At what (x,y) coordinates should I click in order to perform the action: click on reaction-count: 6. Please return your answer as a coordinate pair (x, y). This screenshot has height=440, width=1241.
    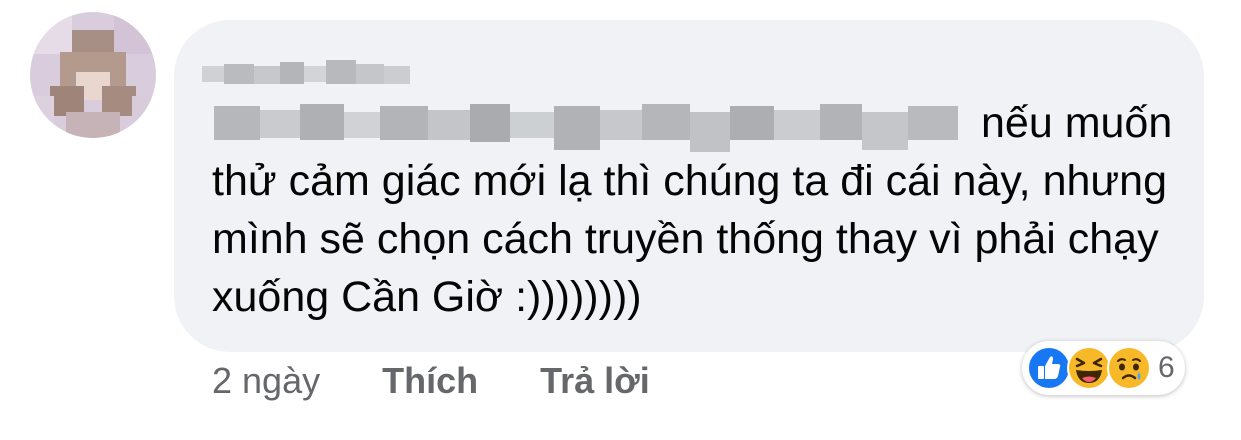
    Looking at the image, I should click on (1166, 367).